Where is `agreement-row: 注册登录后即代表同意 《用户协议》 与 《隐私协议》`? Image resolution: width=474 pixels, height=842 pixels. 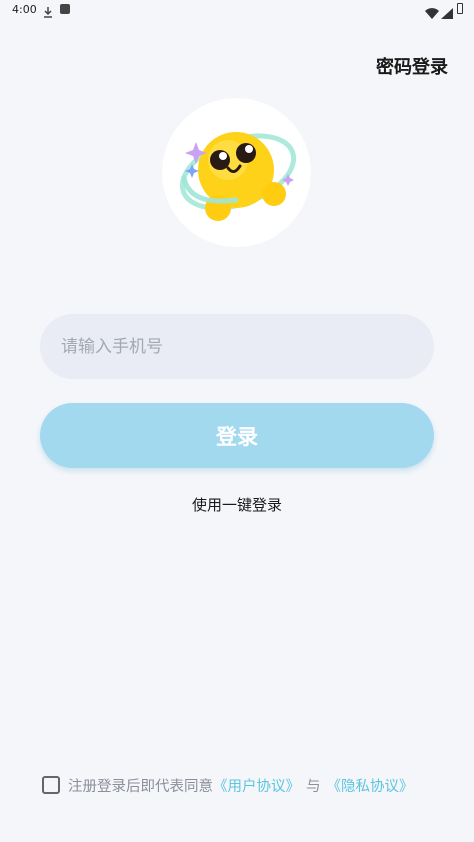
agreement-row: 注册登录后即代表同意 《用户协议》 与 《隐私协议》 is located at coordinates (228, 785).